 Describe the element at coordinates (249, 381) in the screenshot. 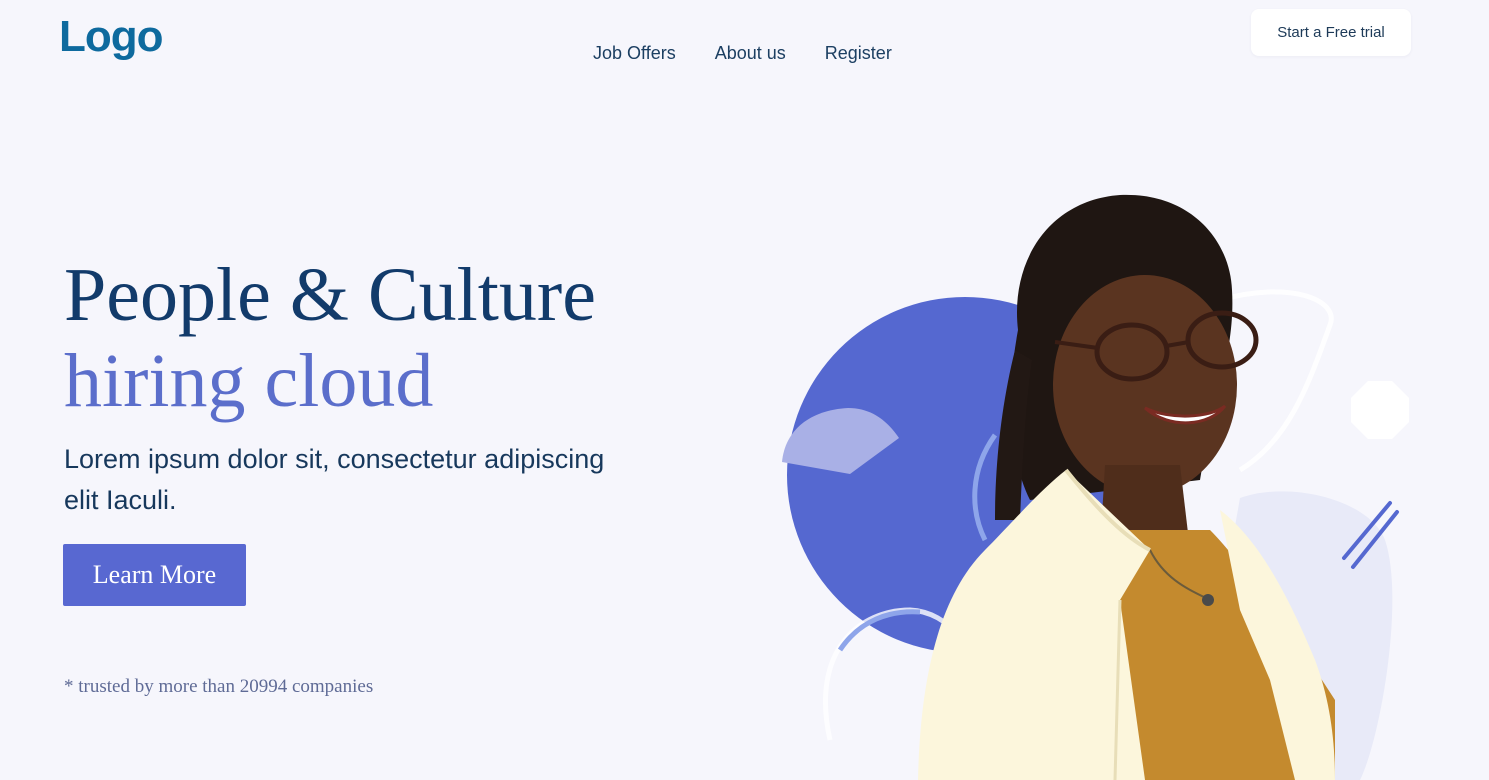

I see `hero-title-line-2: hiring cloud` at that location.